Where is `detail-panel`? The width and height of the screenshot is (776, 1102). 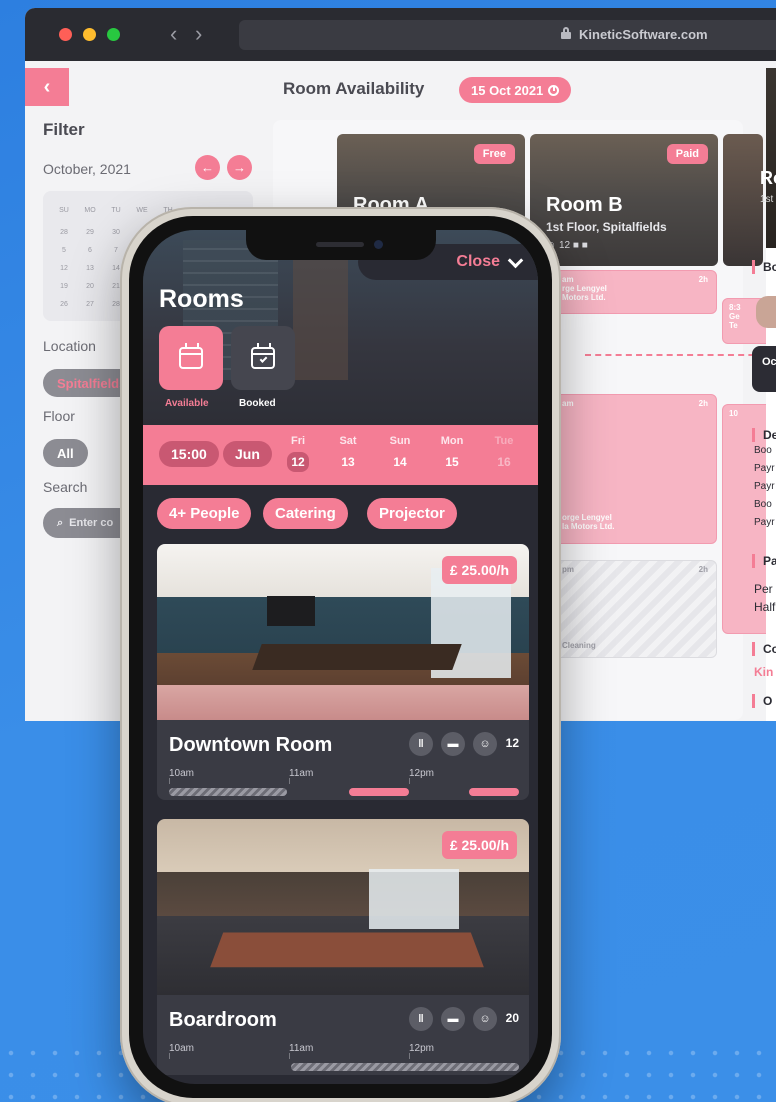 detail-panel is located at coordinates (771, 394).